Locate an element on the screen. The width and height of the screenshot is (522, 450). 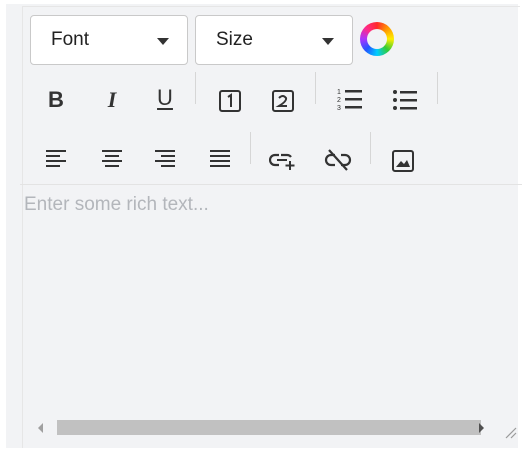
bold-label: B is located at coordinates (56, 99).